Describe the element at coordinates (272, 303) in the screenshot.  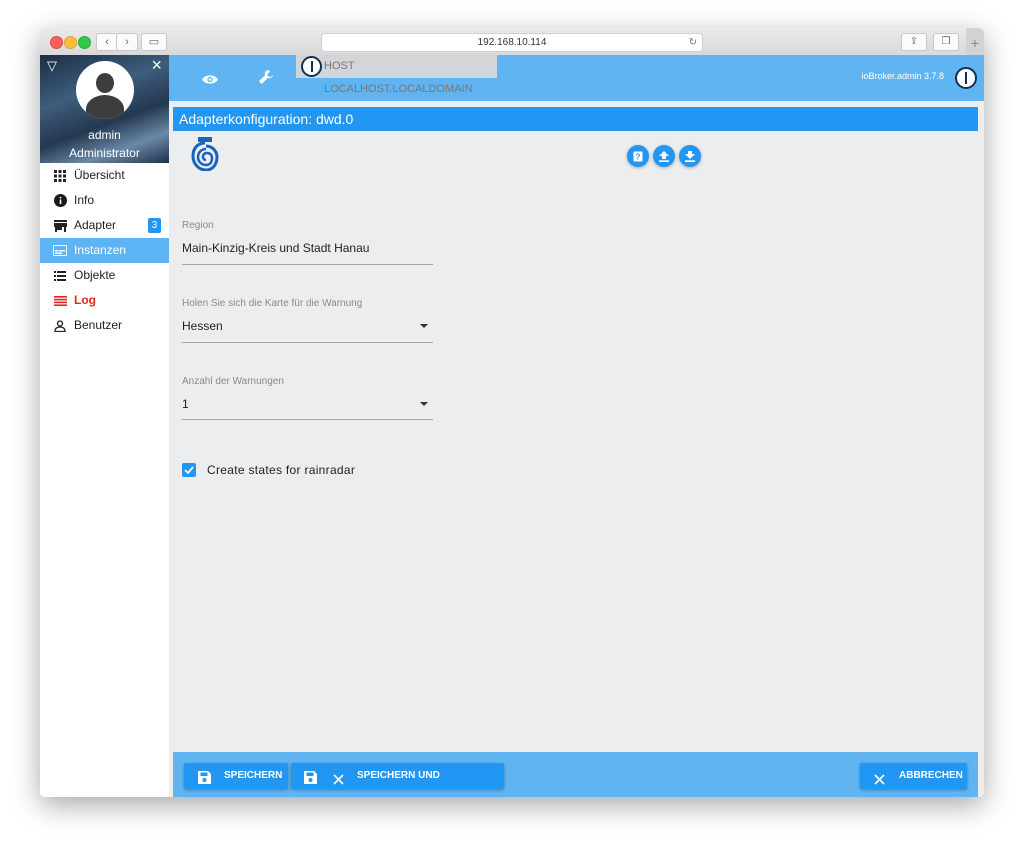
I see `map-label: Holen Sie sich die Karte für die Warnung` at that location.